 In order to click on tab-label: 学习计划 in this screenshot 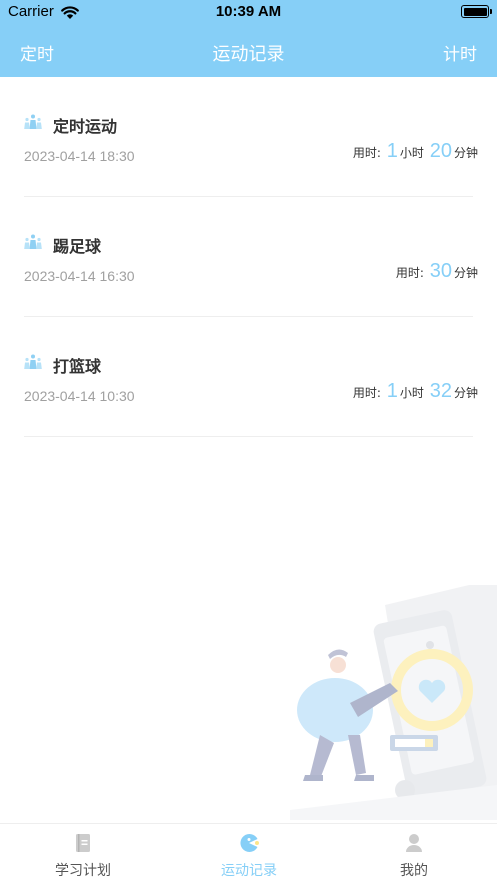, I will do `click(83, 871)`.